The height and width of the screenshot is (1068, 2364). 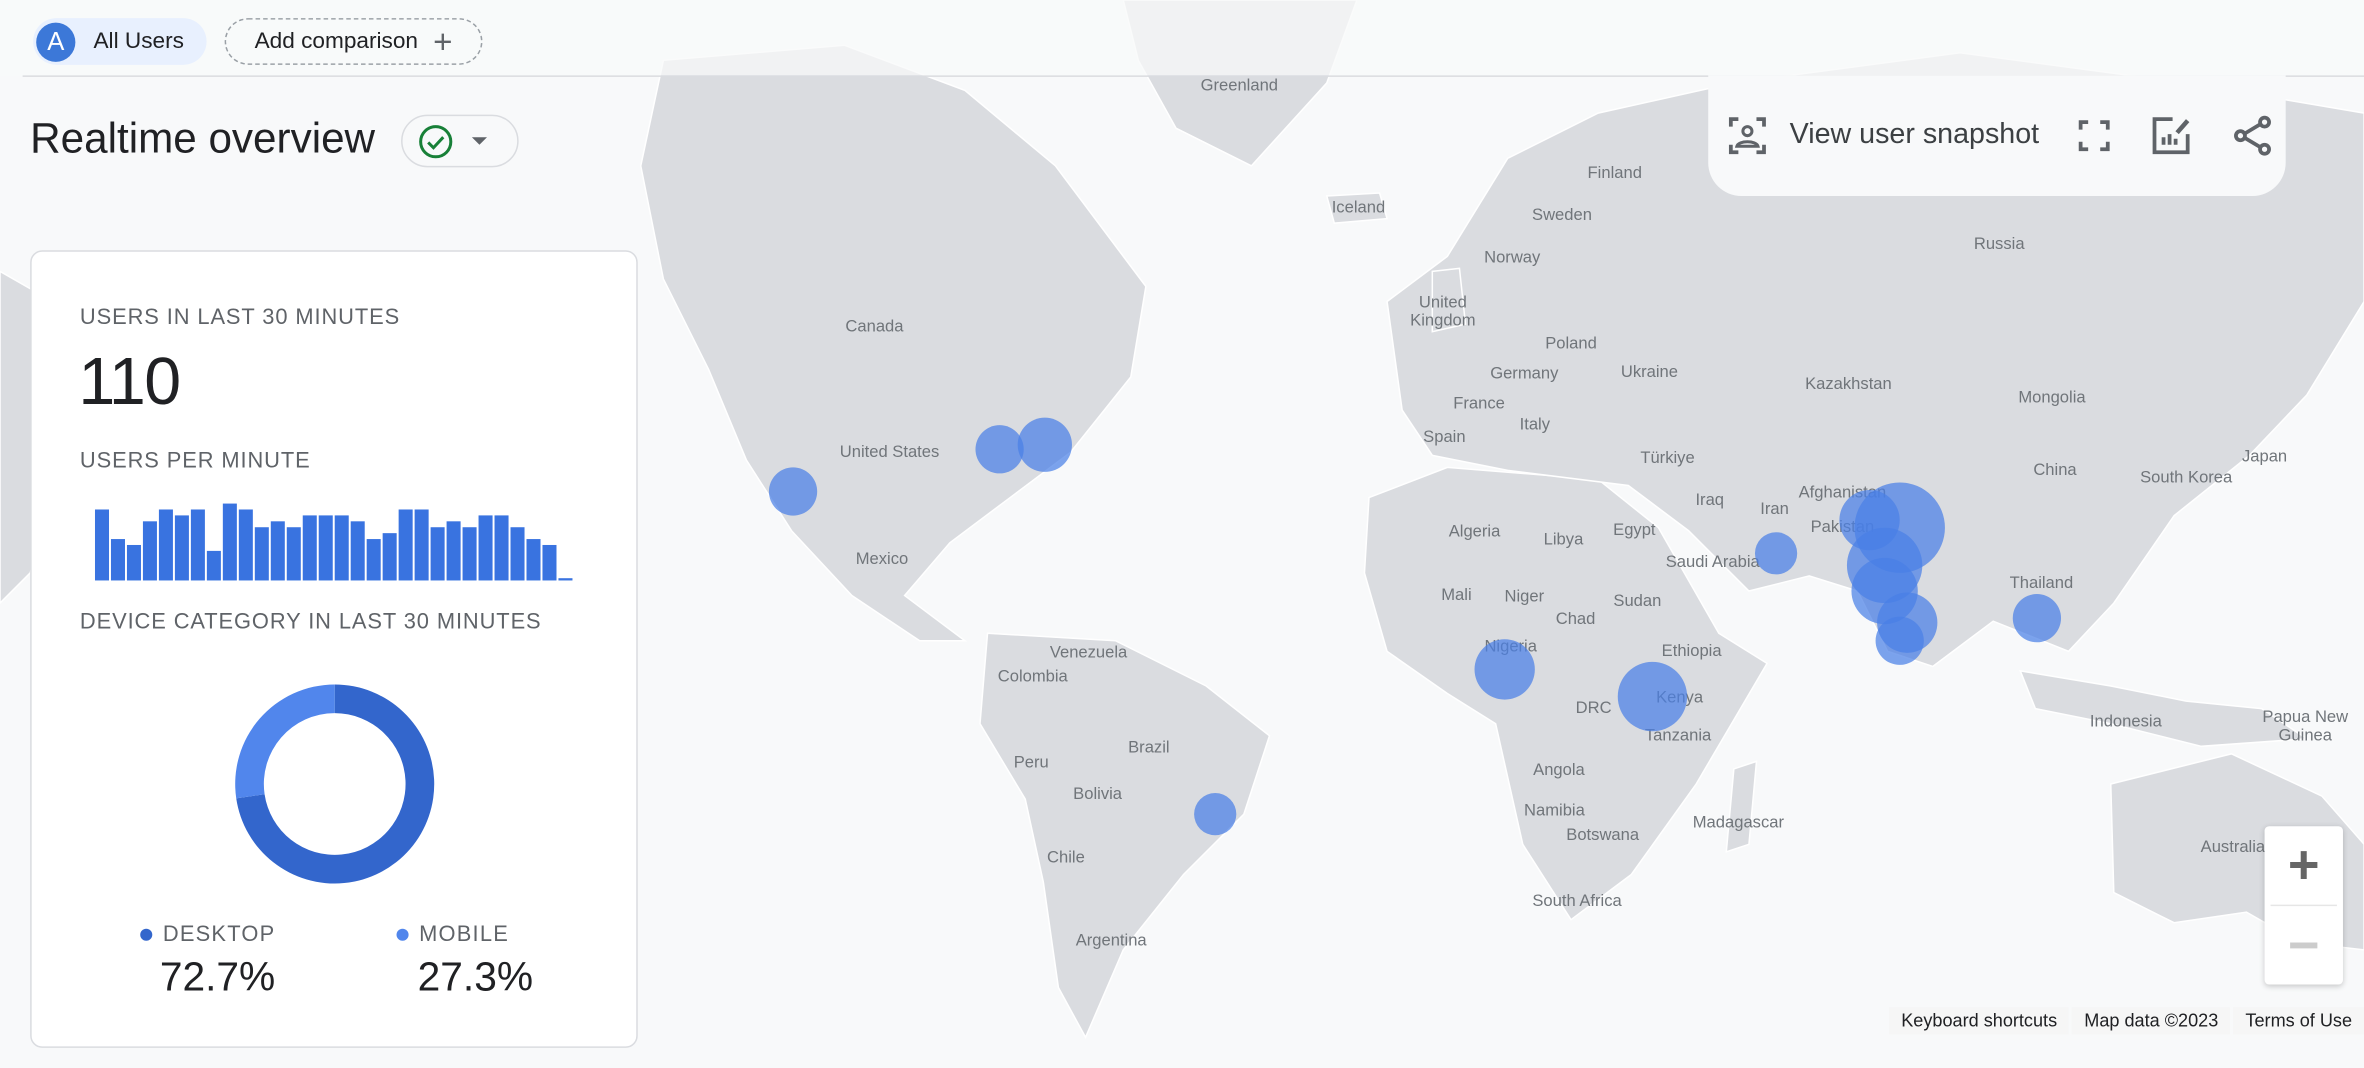 What do you see at coordinates (2094, 135) in the screenshot?
I see `fullscreen-button` at bounding box center [2094, 135].